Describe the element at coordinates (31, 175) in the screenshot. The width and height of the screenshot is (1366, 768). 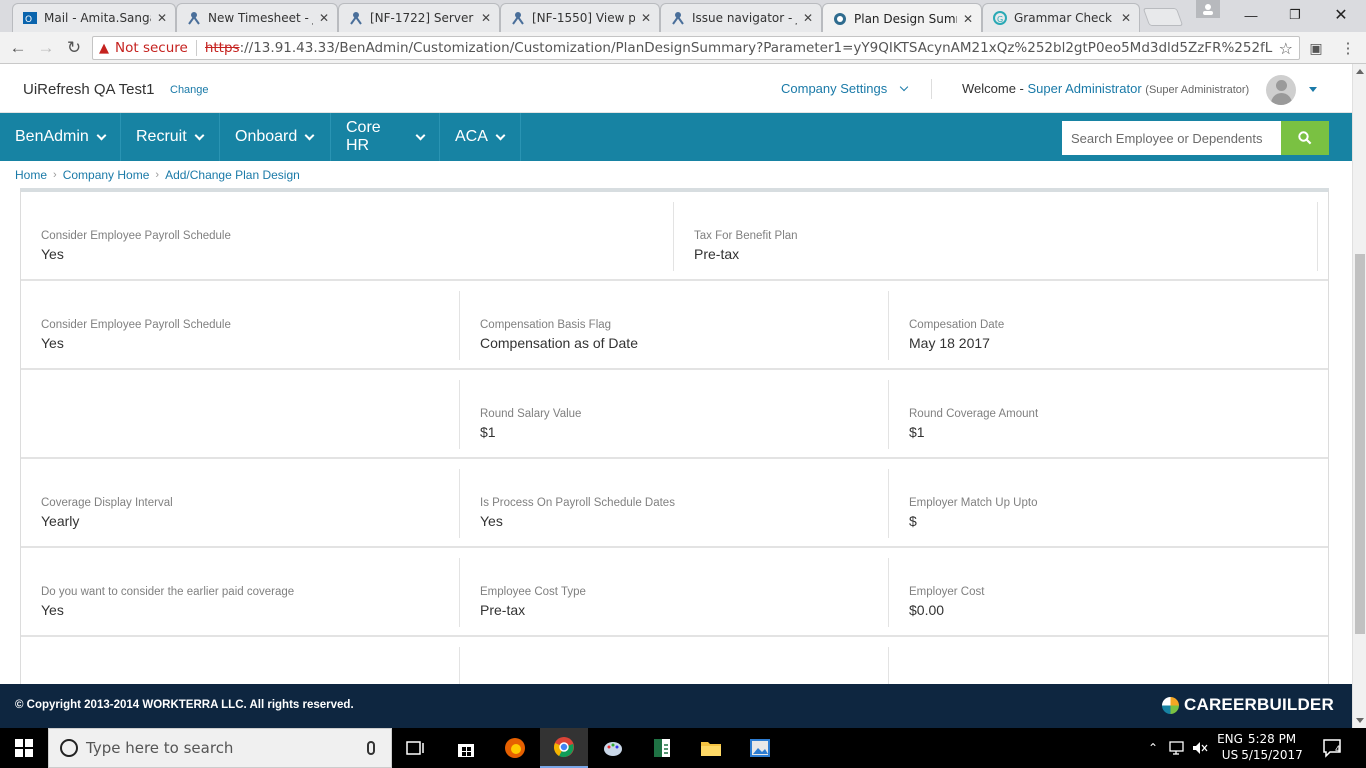
I see `breadcrumb-home: Home` at that location.